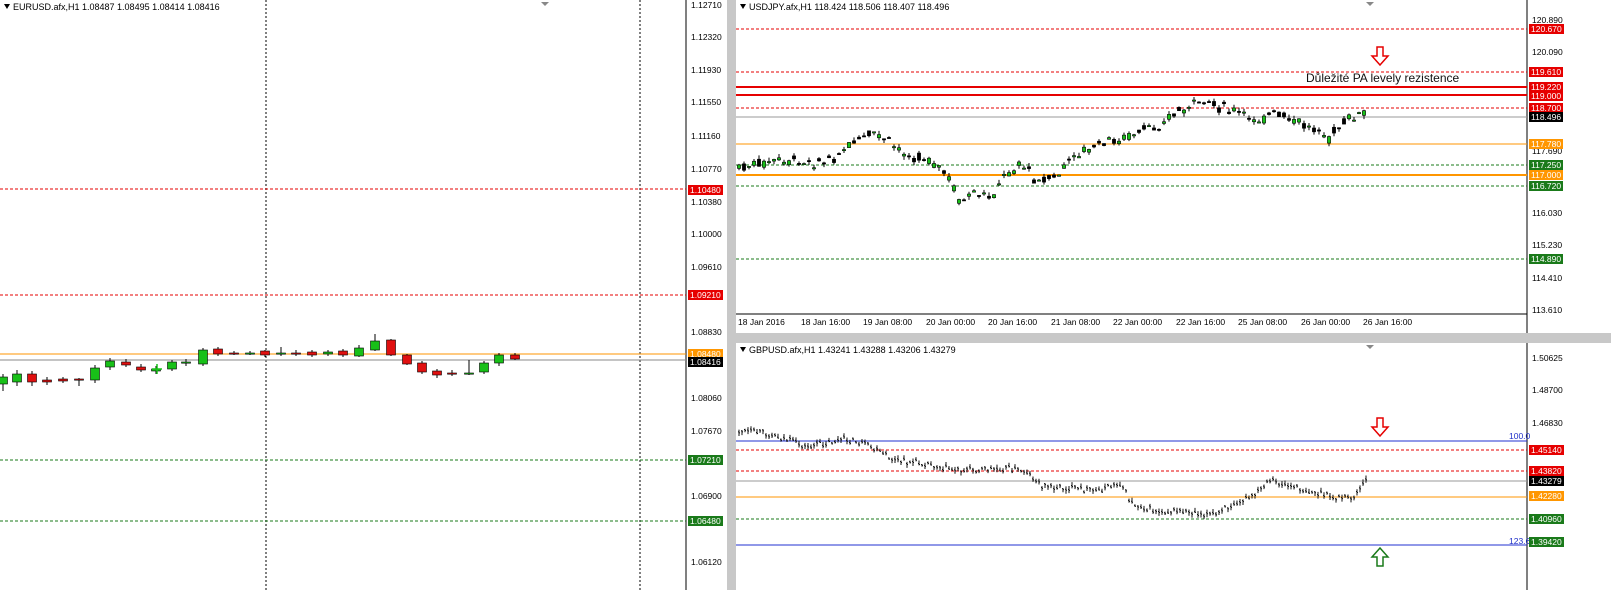 The height and width of the screenshot is (590, 1611). Describe the element at coordinates (761, 322) in the screenshot. I see `time-label: 18 Jan 2016` at that location.